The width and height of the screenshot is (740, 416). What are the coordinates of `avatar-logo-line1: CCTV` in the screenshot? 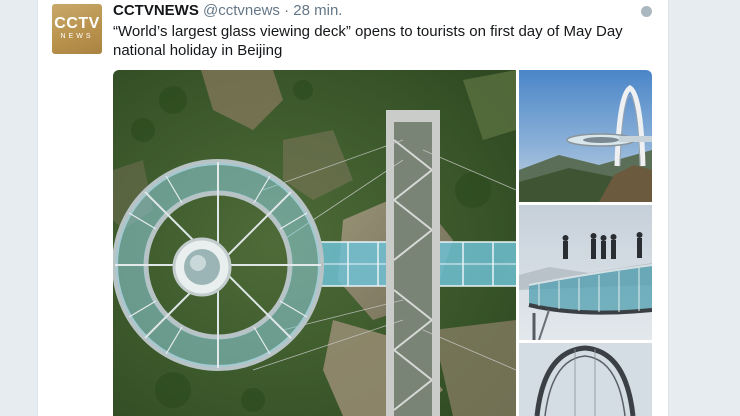 It's located at (77, 23).